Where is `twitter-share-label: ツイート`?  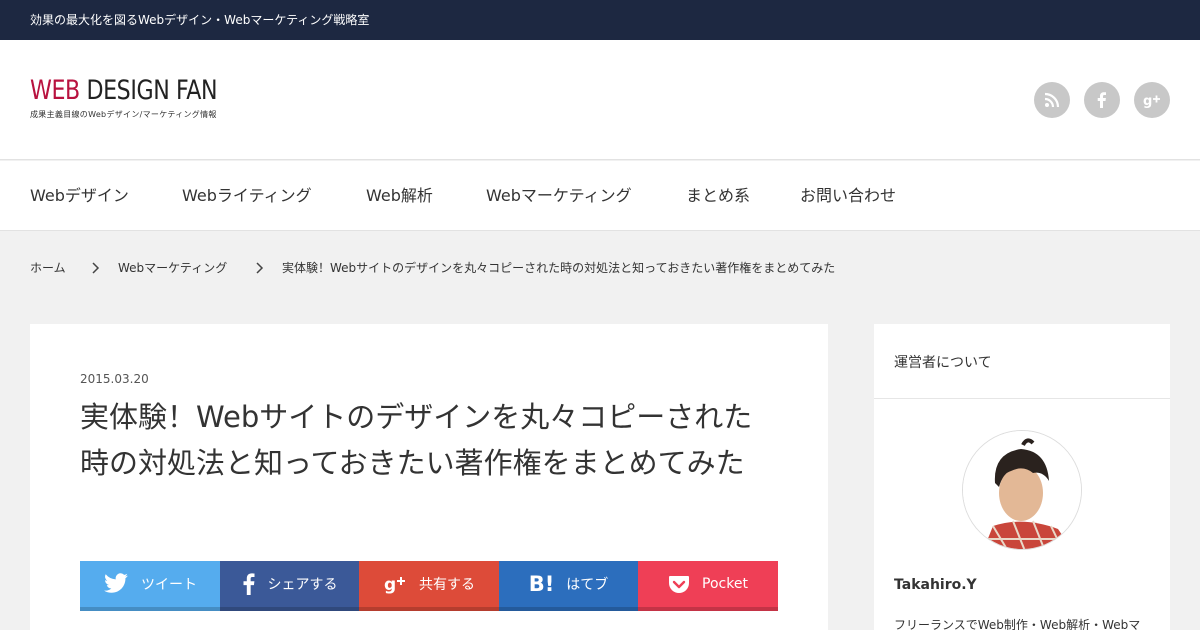
twitter-share-label: ツイート is located at coordinates (169, 585).